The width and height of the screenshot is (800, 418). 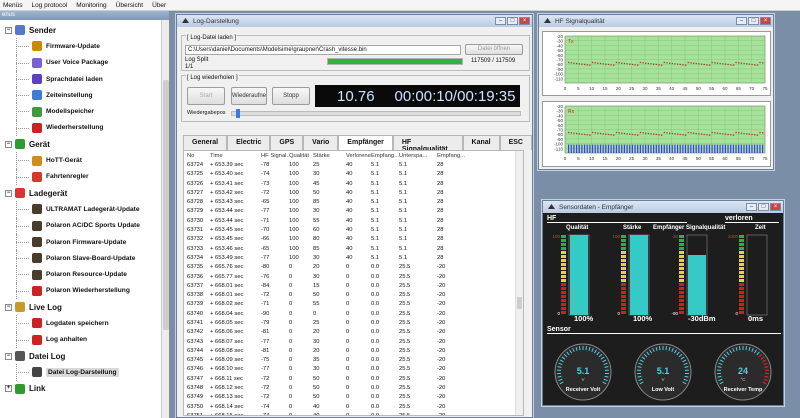 What do you see at coordinates (80, 193) in the screenshot?
I see `tree-category-2: − Ladegerät` at bounding box center [80, 193].